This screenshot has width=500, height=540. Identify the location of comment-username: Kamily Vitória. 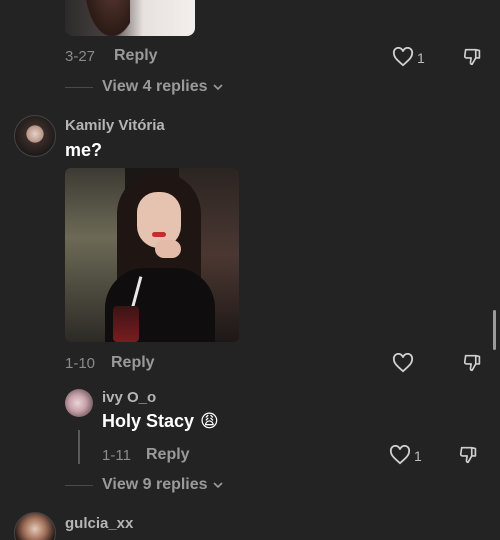
(115, 125).